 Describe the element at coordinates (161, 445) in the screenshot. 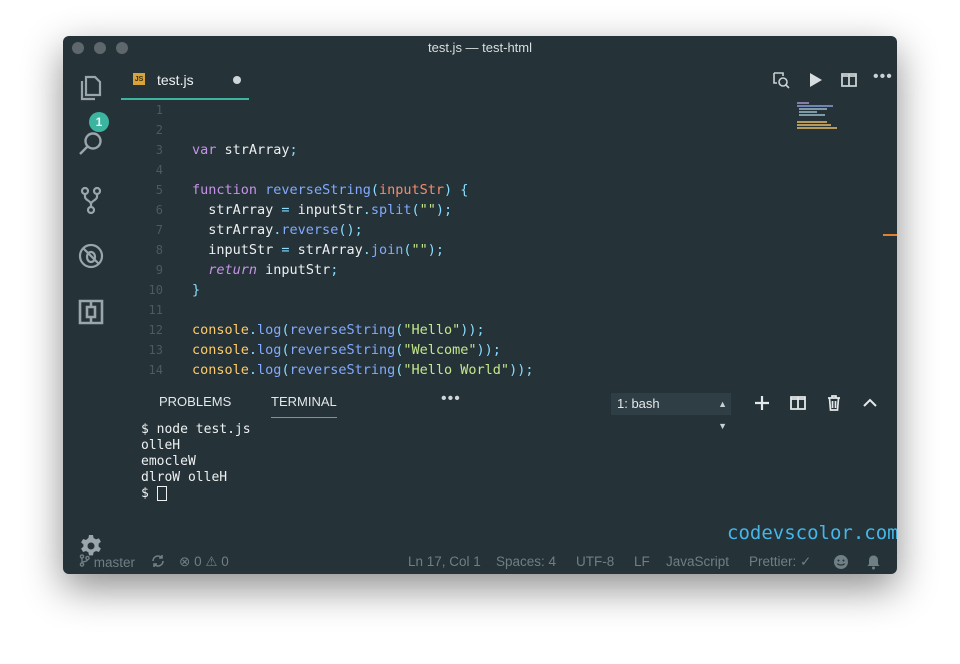

I see `terminal-line: olleH` at that location.